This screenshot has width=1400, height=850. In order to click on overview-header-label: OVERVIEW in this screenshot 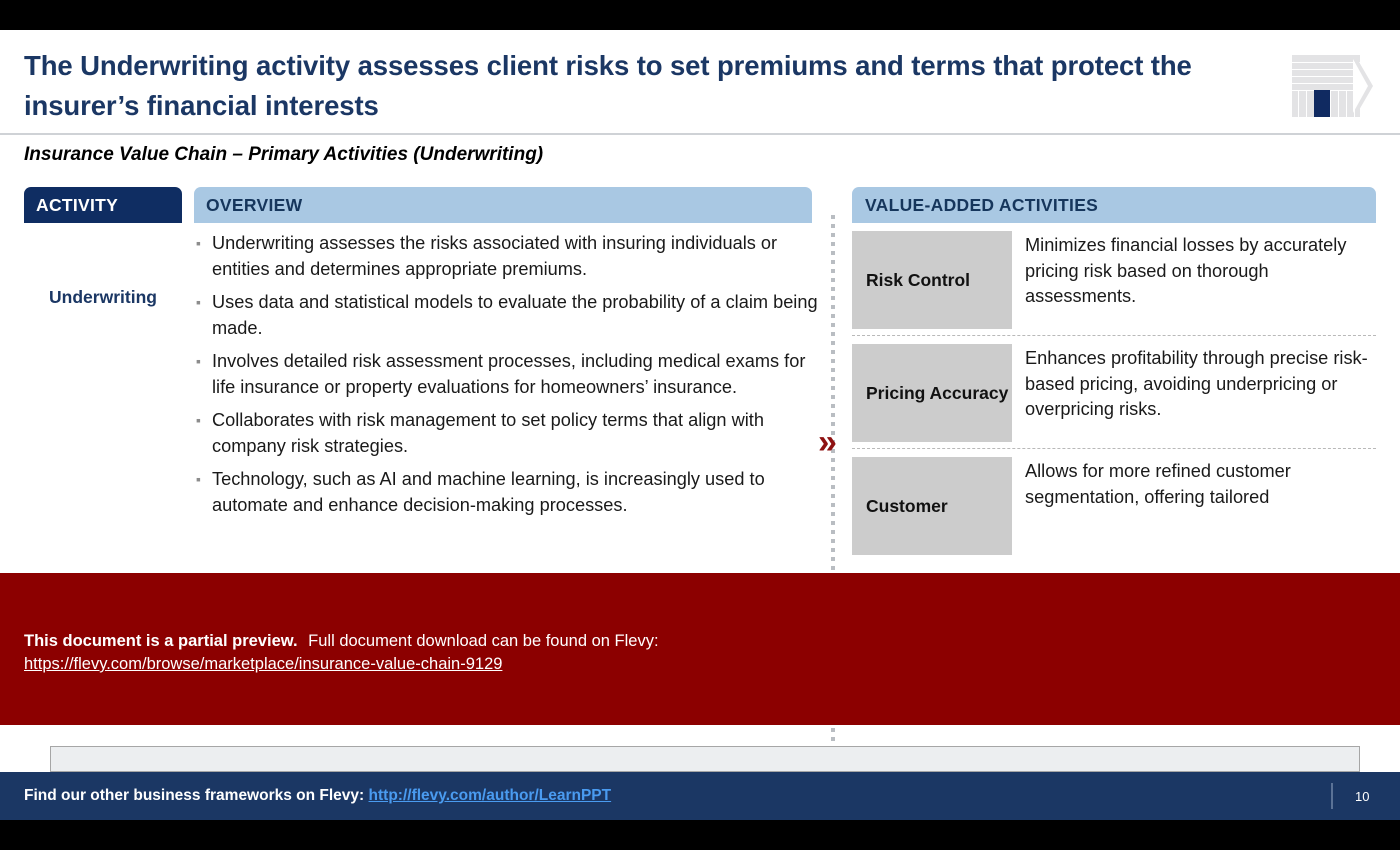, I will do `click(254, 204)`.